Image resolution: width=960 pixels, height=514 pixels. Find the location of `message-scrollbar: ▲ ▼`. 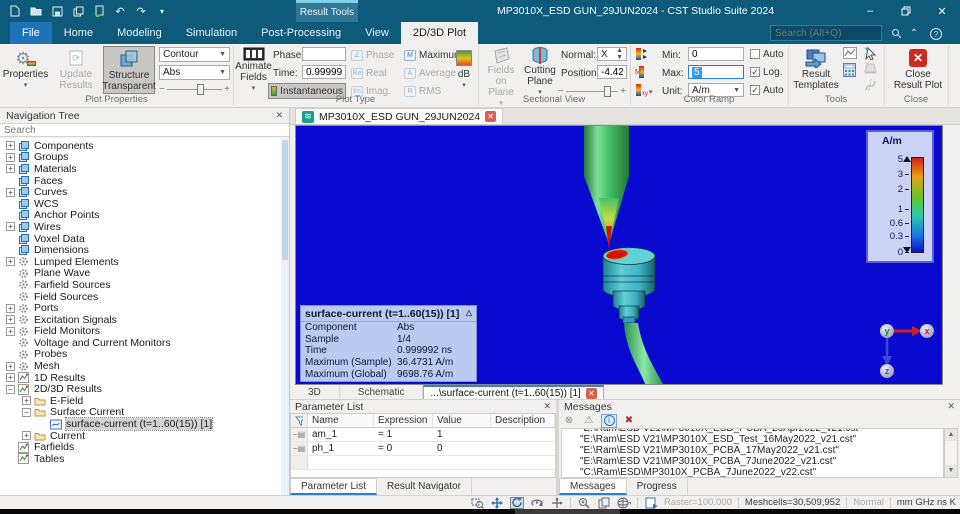

message-scrollbar: ▲ ▼ is located at coordinates (951, 453).